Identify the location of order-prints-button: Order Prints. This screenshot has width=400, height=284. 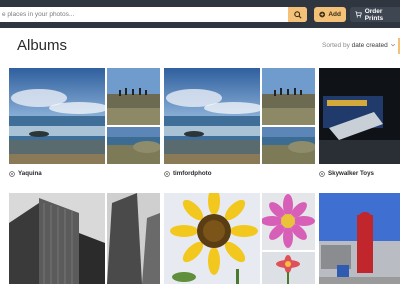
(375, 14).